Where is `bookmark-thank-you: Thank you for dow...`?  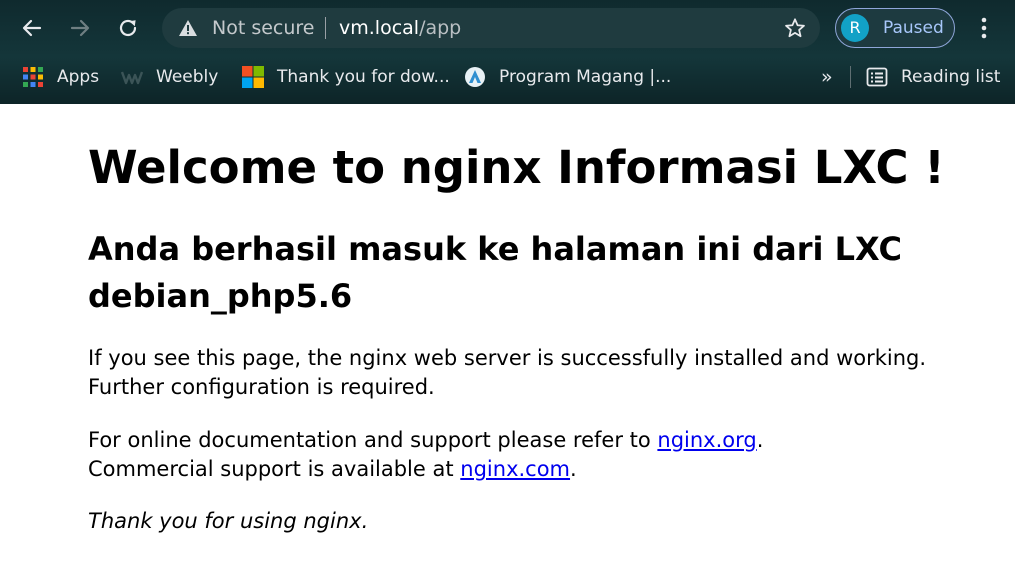
bookmark-thank-you: Thank you for dow... is located at coordinates (346, 77).